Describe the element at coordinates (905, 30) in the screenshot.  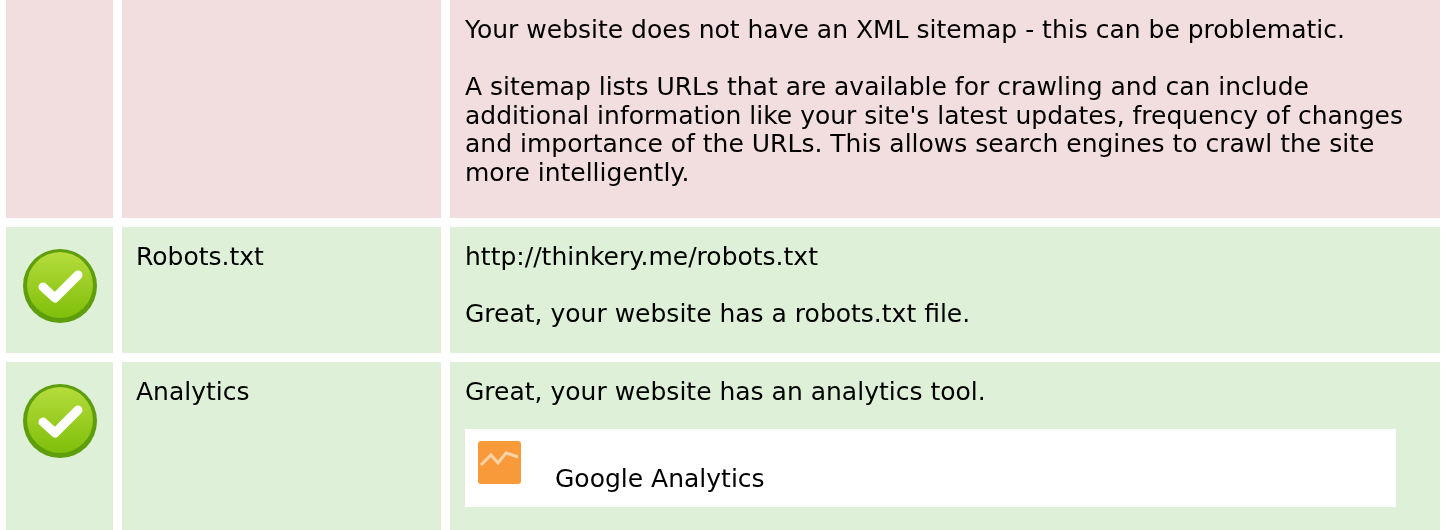
I see `result-text: Your website does not have an XML sitemap - this can be problematic.` at that location.